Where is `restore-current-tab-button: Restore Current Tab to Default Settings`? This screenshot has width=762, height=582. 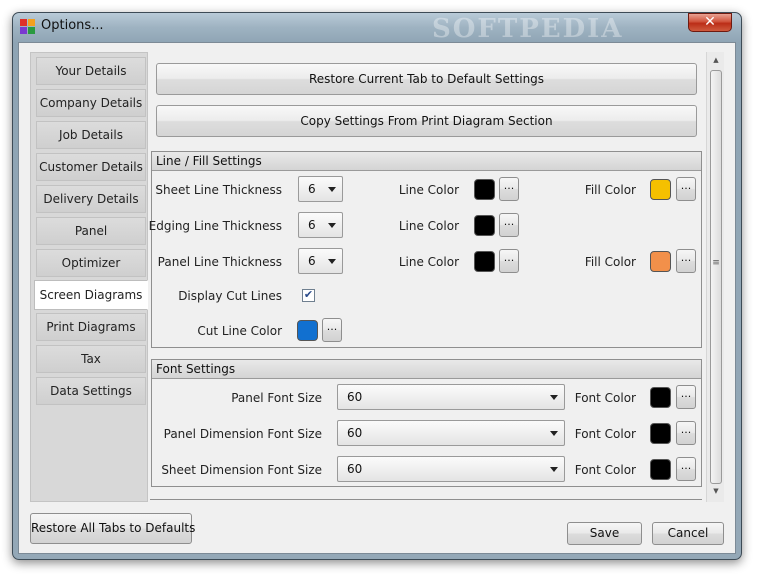 restore-current-tab-button: Restore Current Tab to Default Settings is located at coordinates (426, 79).